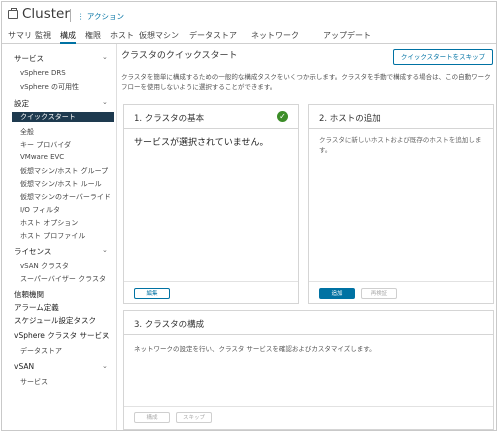  I want to click on sidebar-item-supervisor-cluster: スーパーバイザー クラスタ, so click(63, 279).